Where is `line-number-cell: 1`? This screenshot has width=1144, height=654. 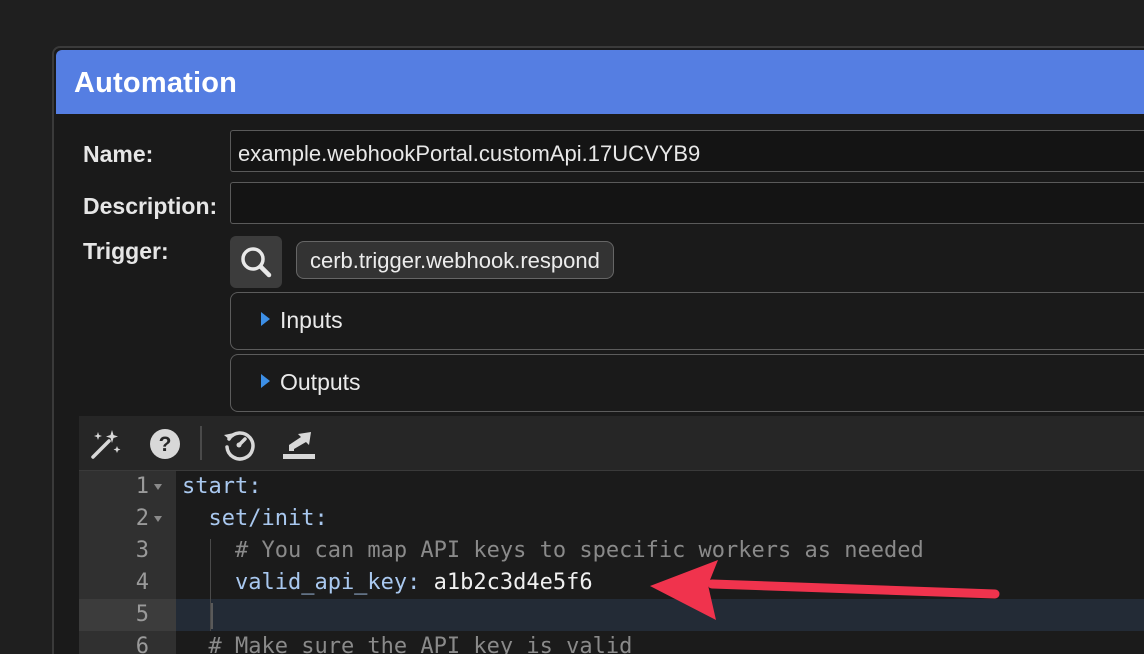 line-number-cell: 1 is located at coordinates (127, 487).